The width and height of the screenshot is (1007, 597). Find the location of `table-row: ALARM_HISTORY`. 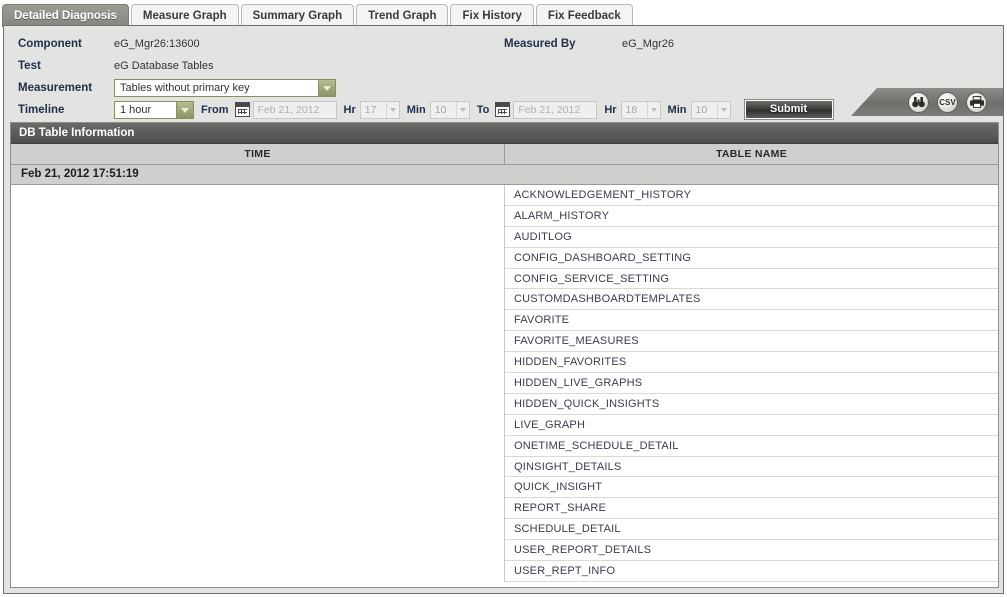

table-row: ALARM_HISTORY is located at coordinates (504, 216).